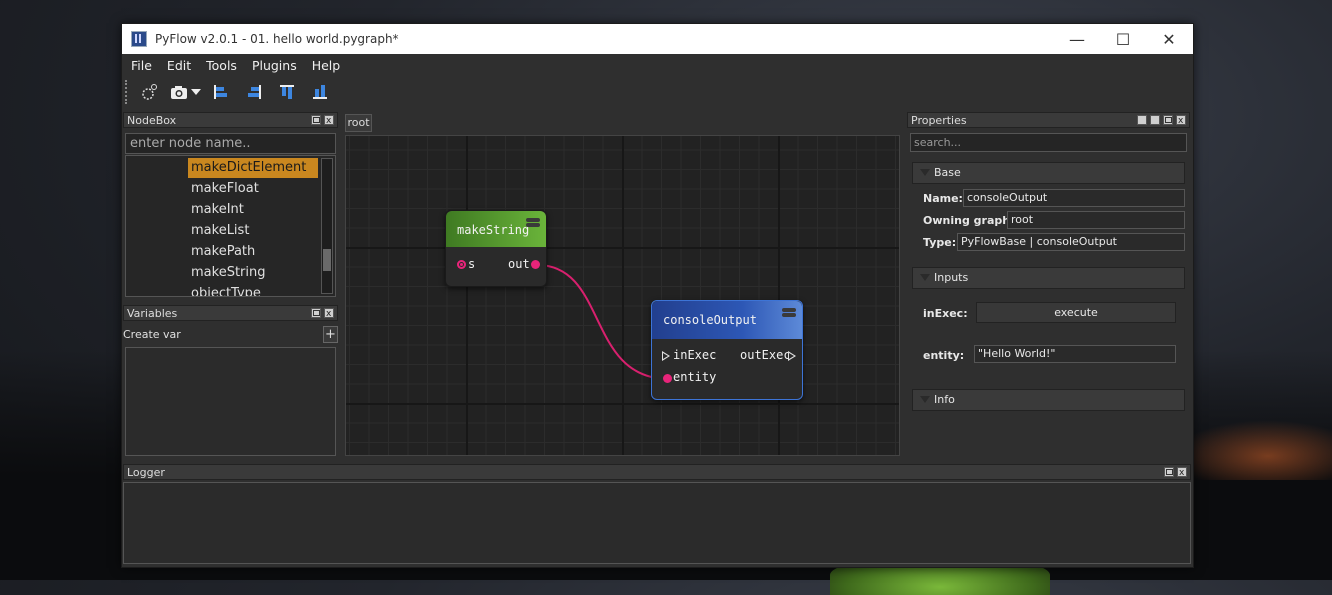 Image resolution: width=1332 pixels, height=595 pixels. I want to click on align-right-button, so click(254, 92).